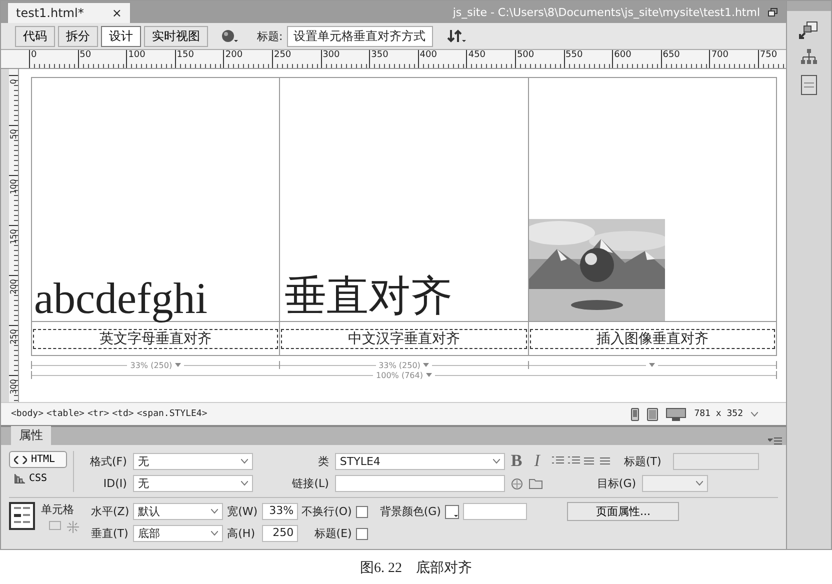  What do you see at coordinates (22, 516) in the screenshot?
I see `table-cell-icon` at bounding box center [22, 516].